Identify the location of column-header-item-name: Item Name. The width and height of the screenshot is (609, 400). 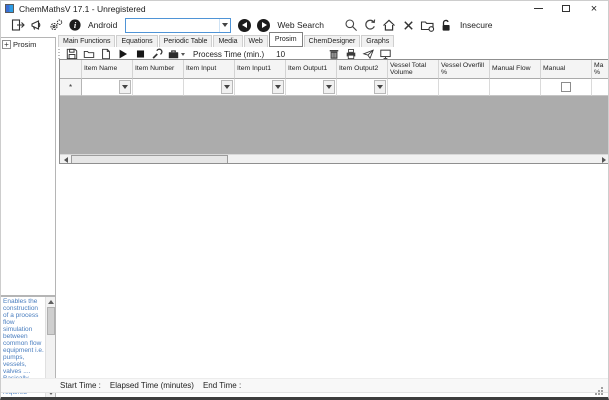
(107, 69).